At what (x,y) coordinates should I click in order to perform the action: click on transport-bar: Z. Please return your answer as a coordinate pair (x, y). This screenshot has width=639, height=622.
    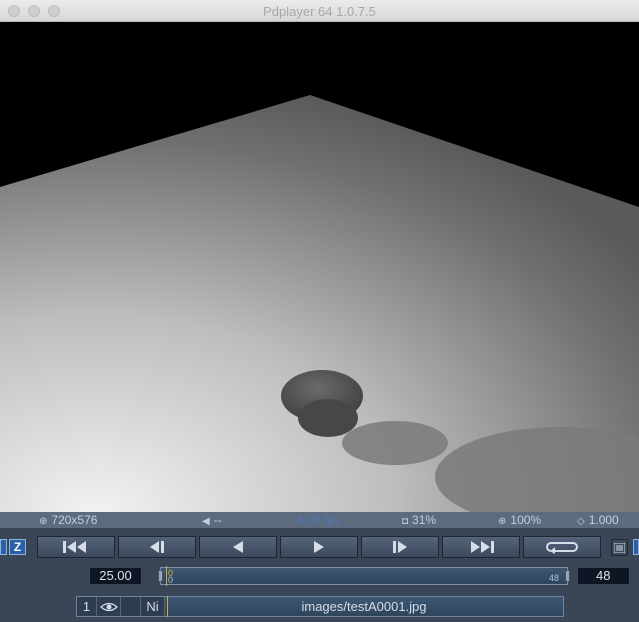
    Looking at the image, I should click on (319, 547).